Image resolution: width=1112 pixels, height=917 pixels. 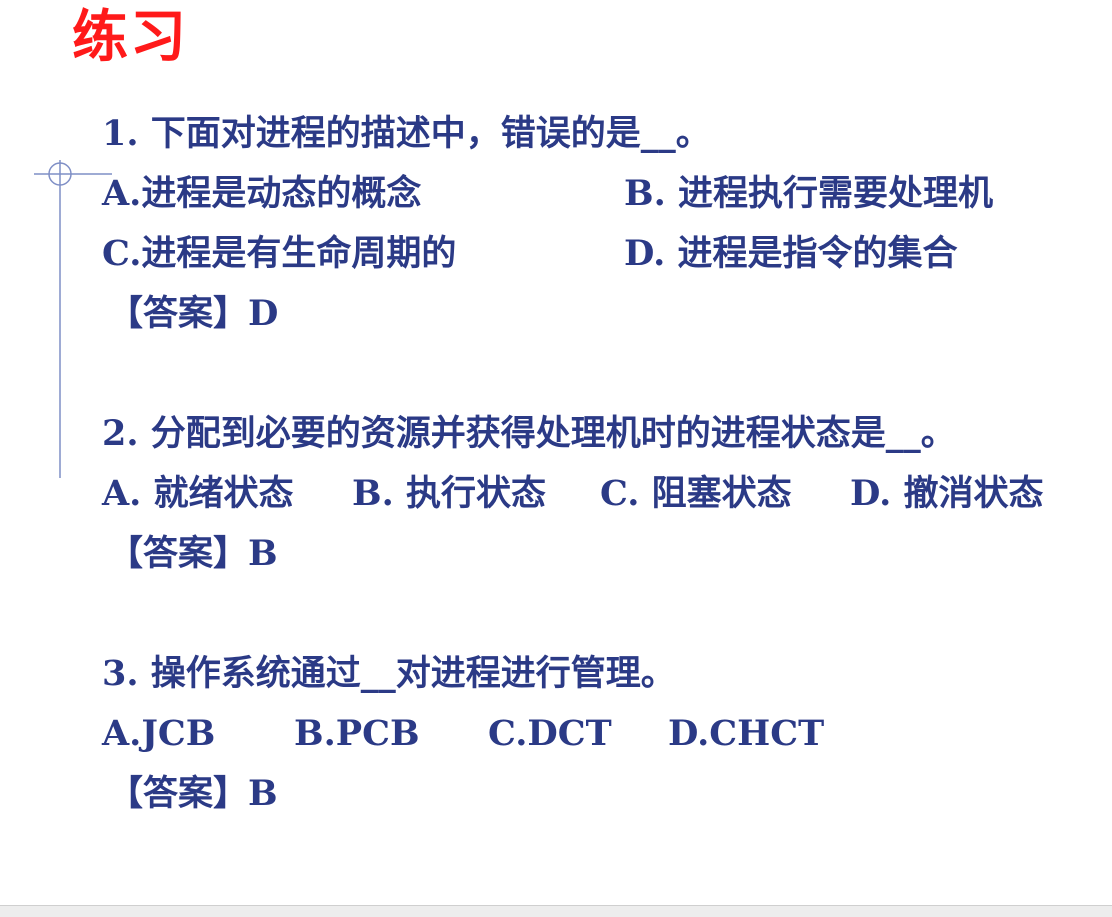 What do you see at coordinates (279, 253) in the screenshot?
I see `question-1-option-c: C.进程是有生命周期的` at bounding box center [279, 253].